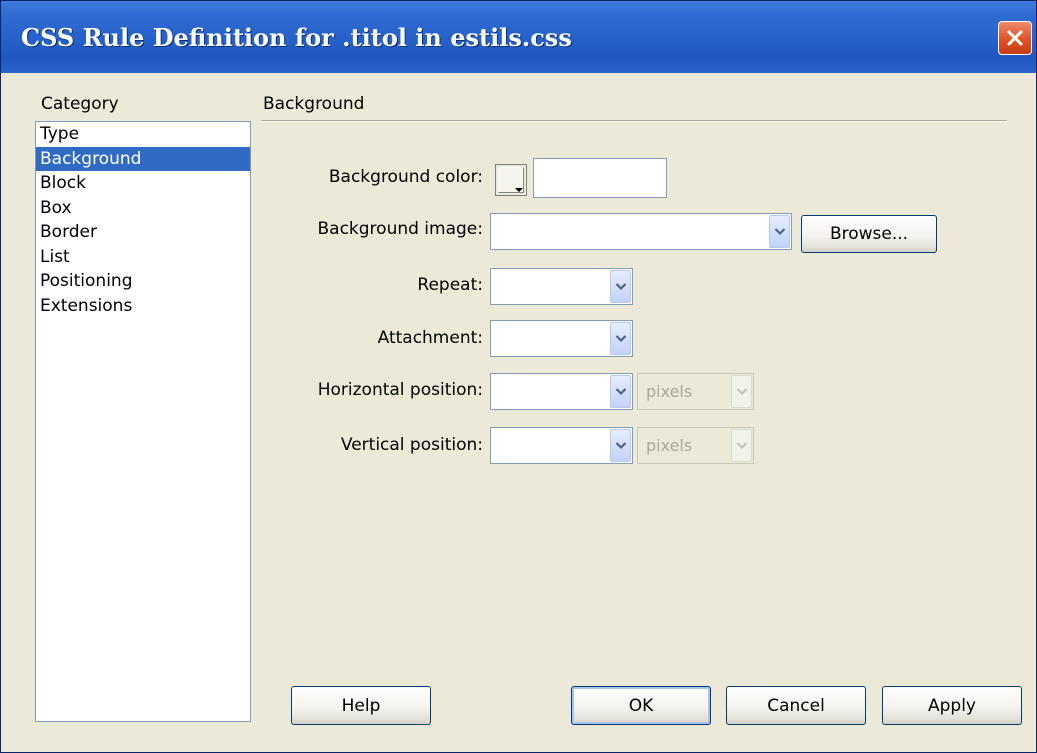  I want to click on repeat-dropdown-button, so click(620, 286).